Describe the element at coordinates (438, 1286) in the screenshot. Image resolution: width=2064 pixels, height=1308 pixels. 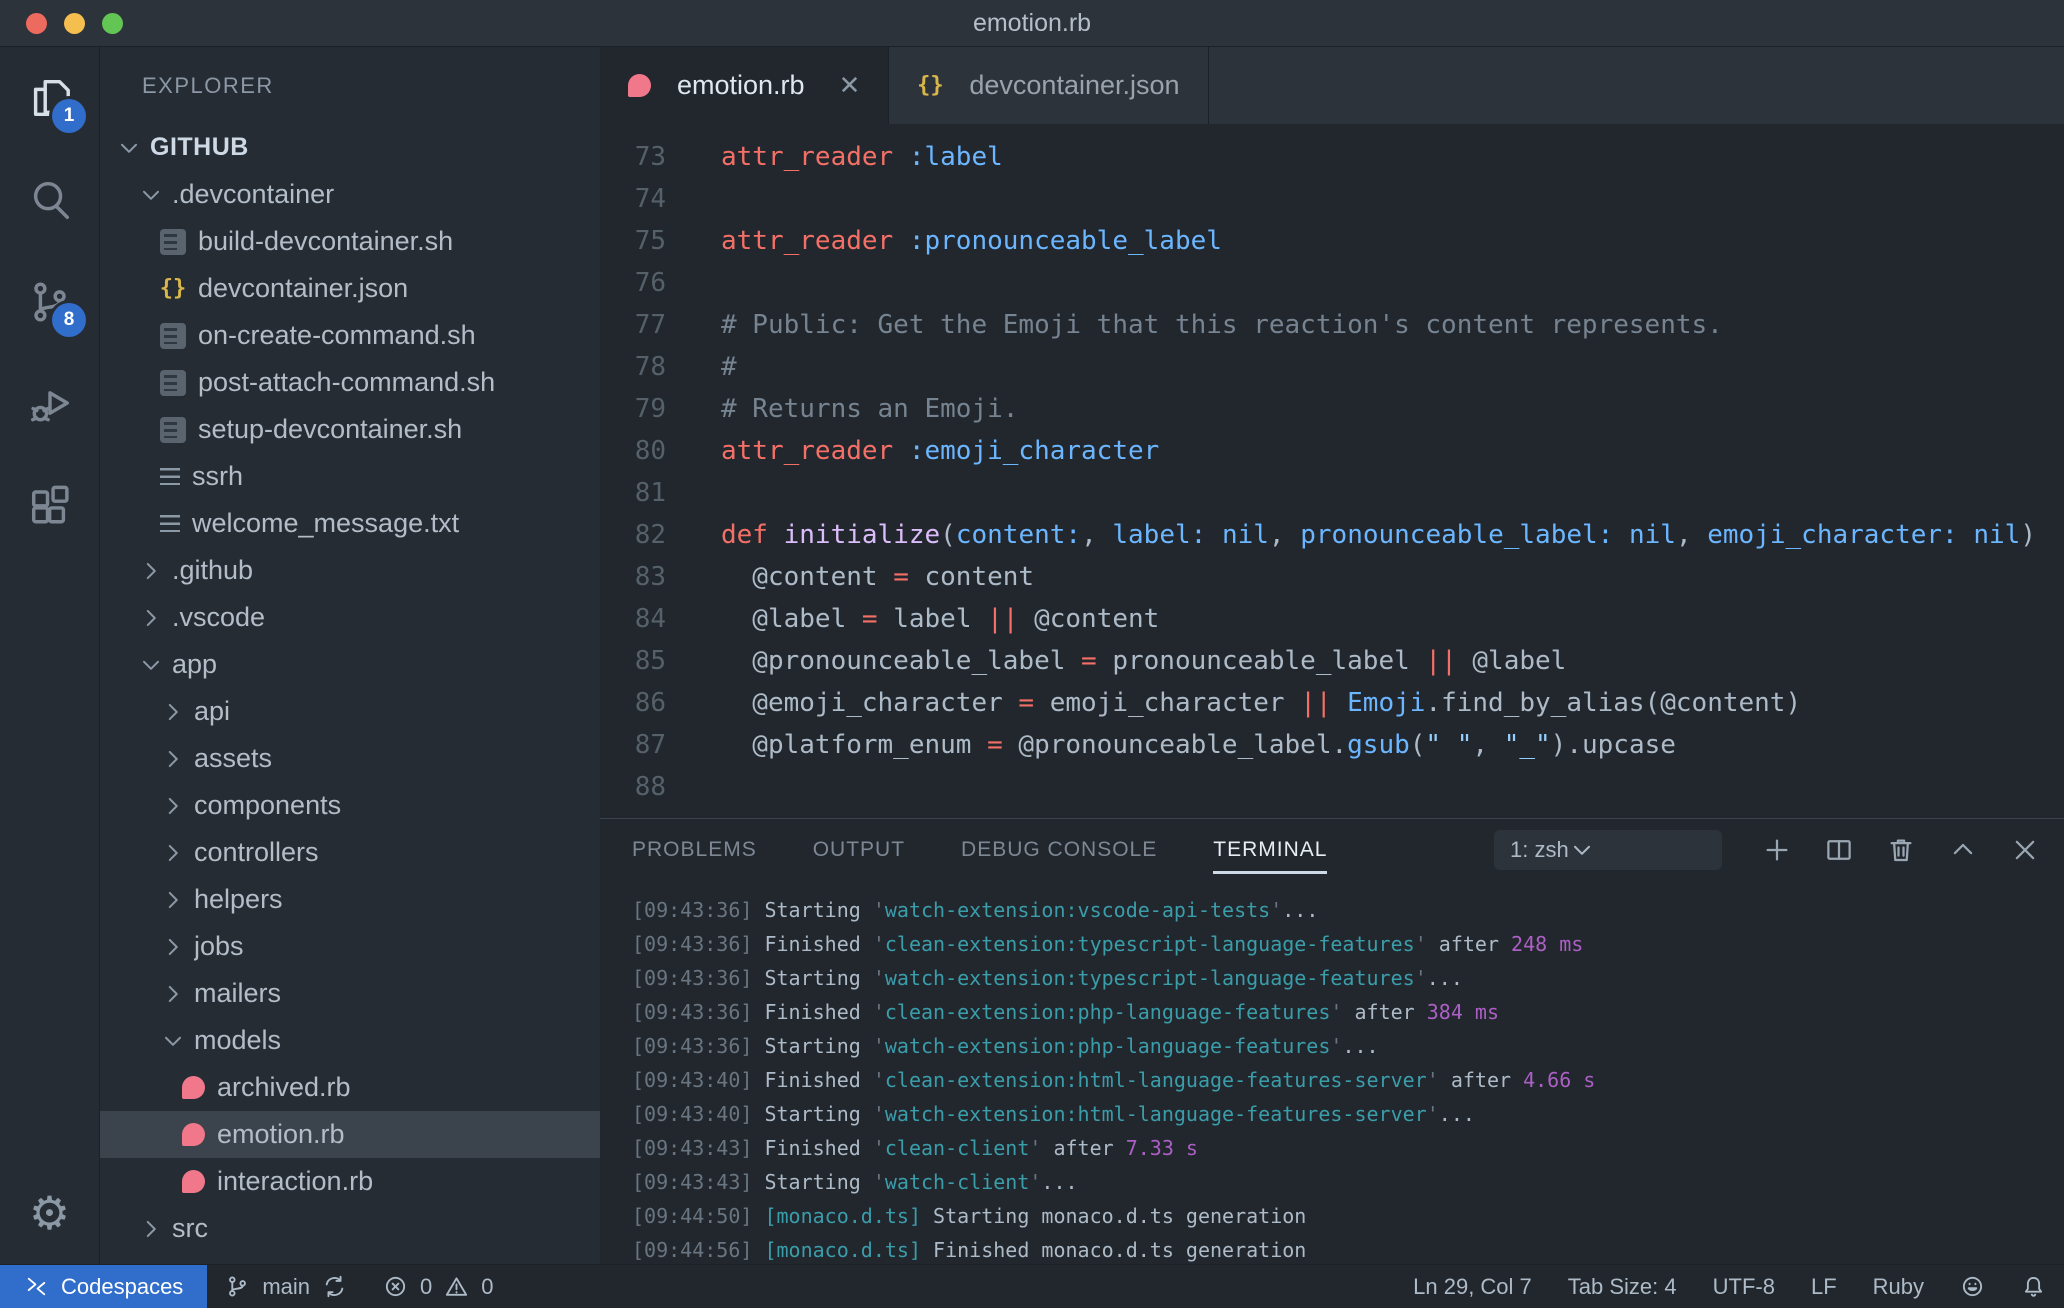
I see `status-problems: 00` at that location.